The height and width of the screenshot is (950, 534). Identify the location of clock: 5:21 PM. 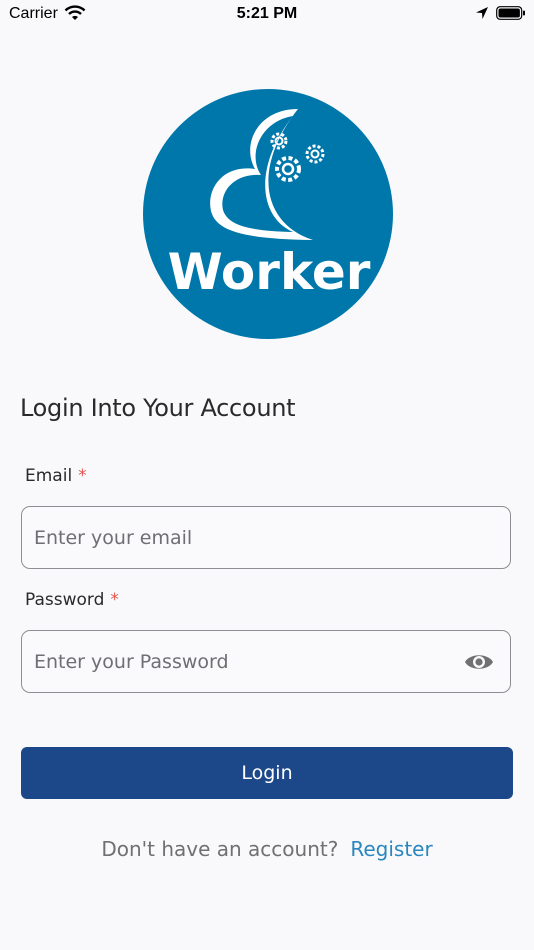
(267, 13).